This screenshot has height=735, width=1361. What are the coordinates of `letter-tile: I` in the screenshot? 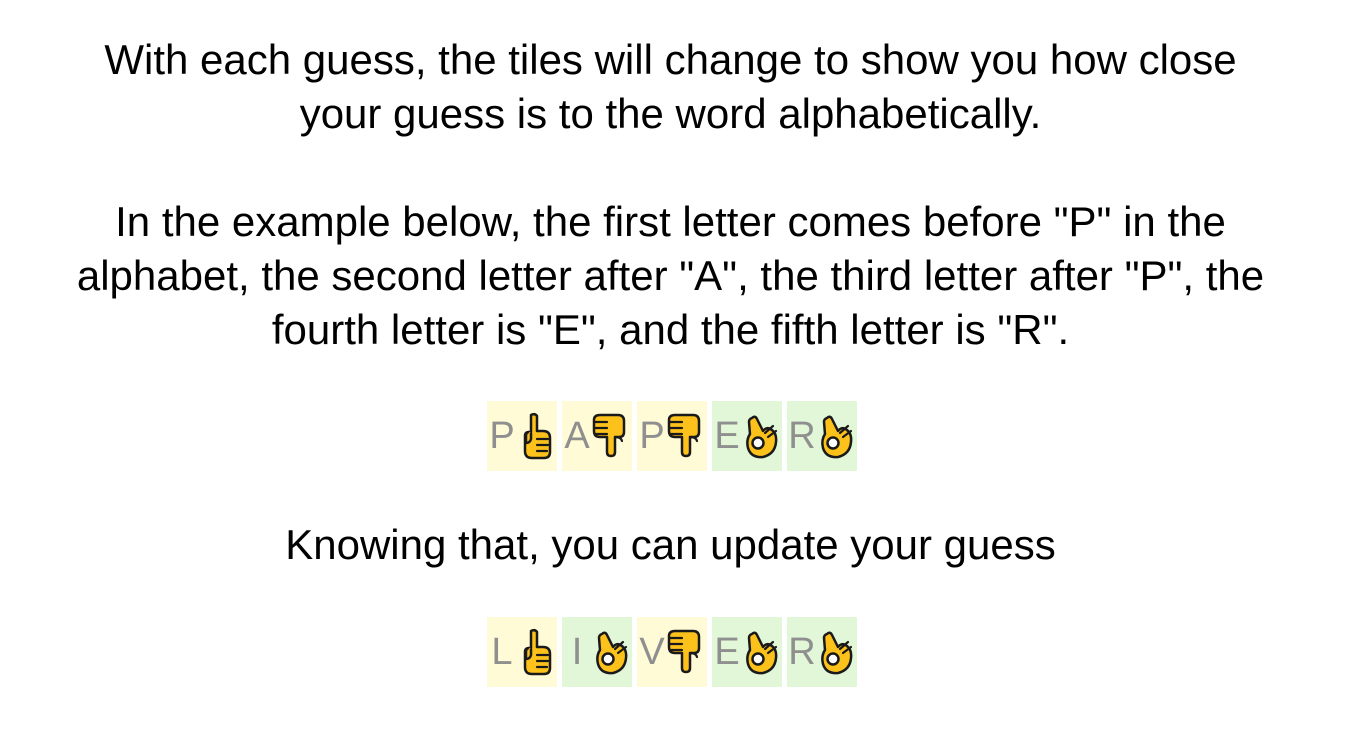 It's located at (597, 652).